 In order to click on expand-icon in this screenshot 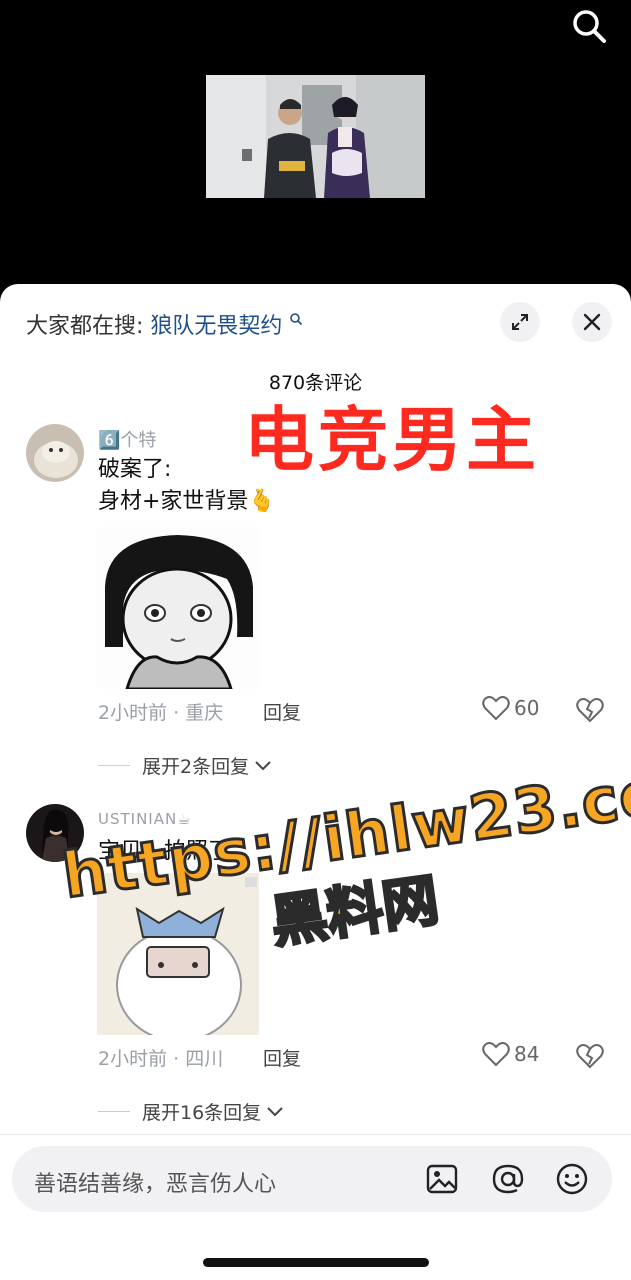, I will do `click(520, 322)`.